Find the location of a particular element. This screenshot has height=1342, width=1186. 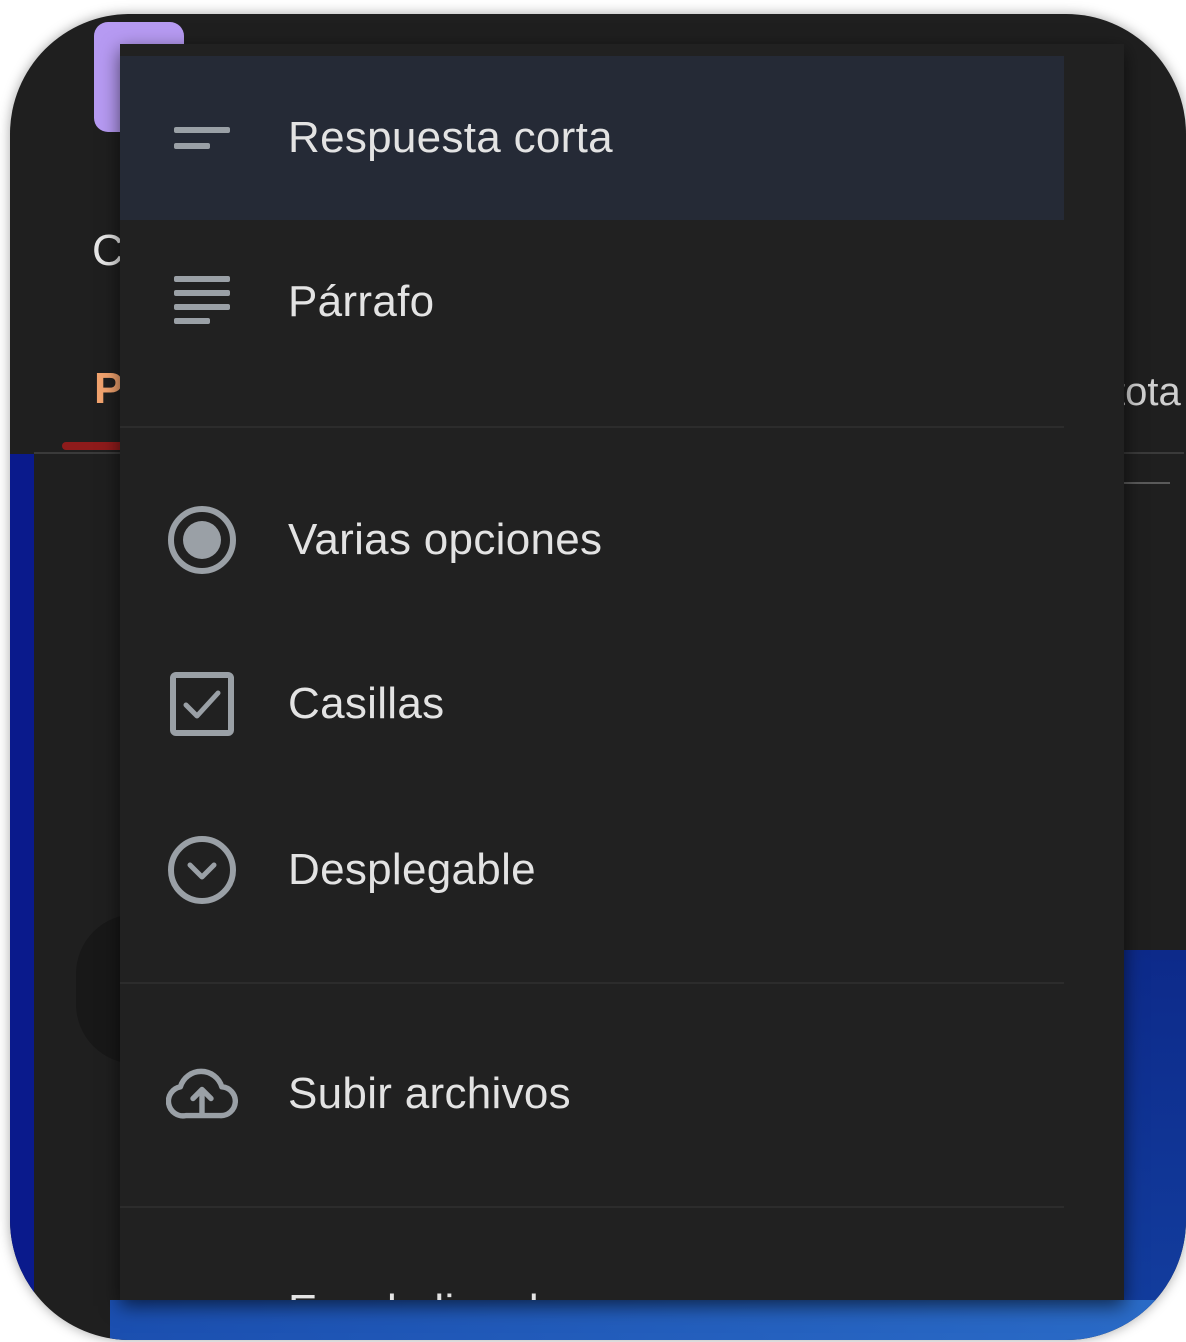

menu-item-label: Desplegable is located at coordinates (412, 869).